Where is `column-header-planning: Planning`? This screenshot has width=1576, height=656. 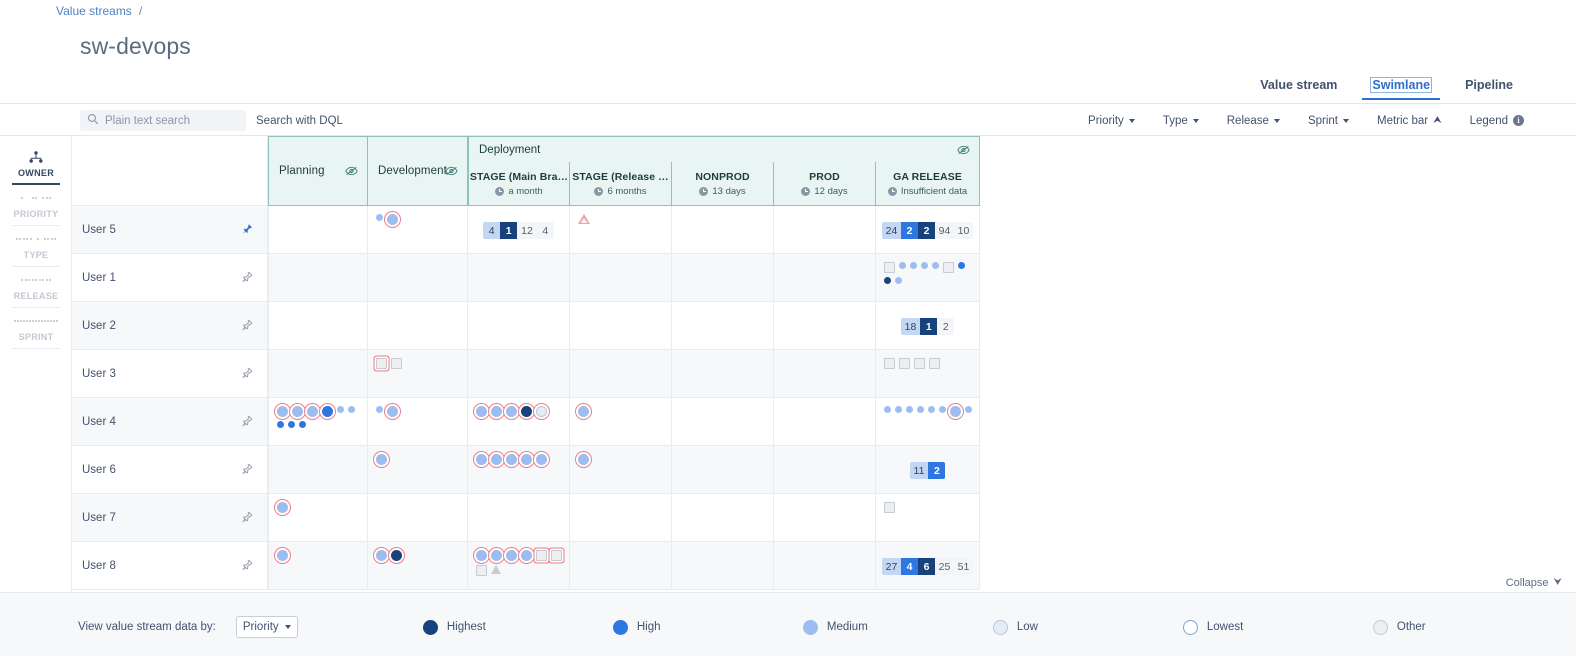
column-header-planning: Planning is located at coordinates (318, 171).